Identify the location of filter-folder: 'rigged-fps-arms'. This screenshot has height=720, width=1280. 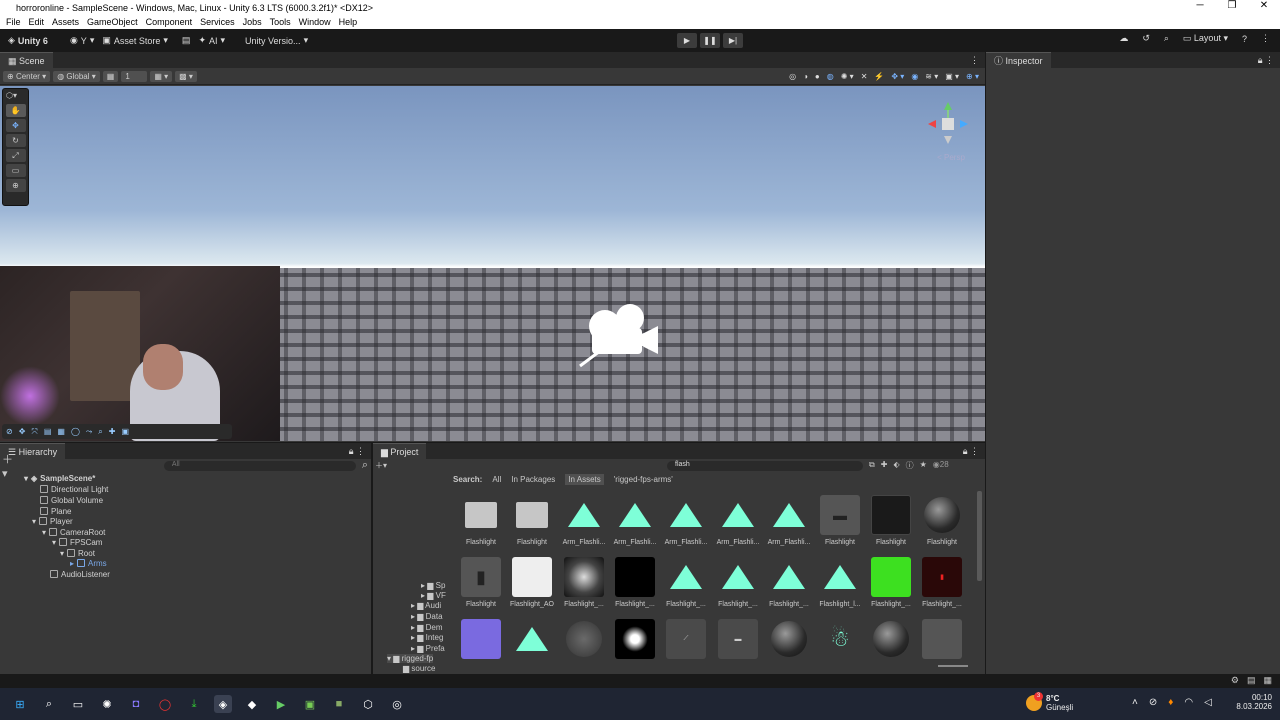
(643, 479).